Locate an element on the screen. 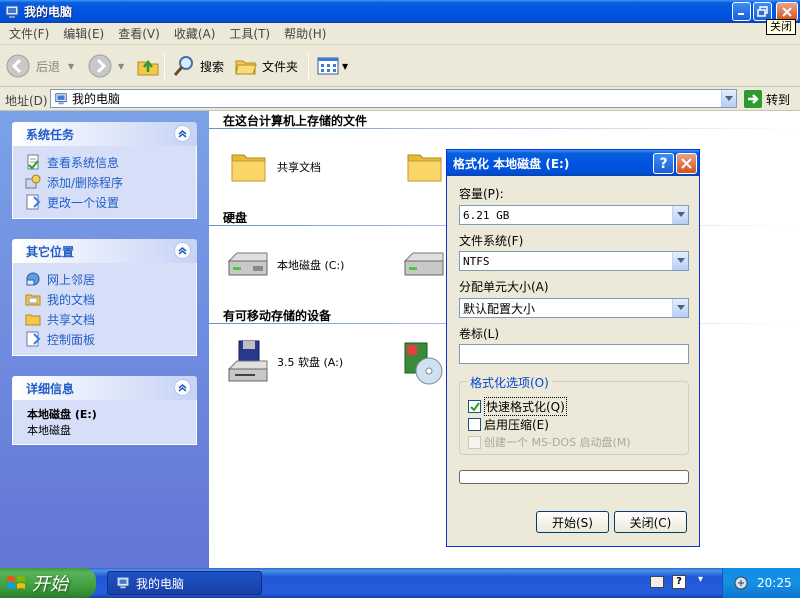 Image resolution: width=800 pixels, height=598 pixels. other-places-header: 其它位置 is located at coordinates (104, 251).